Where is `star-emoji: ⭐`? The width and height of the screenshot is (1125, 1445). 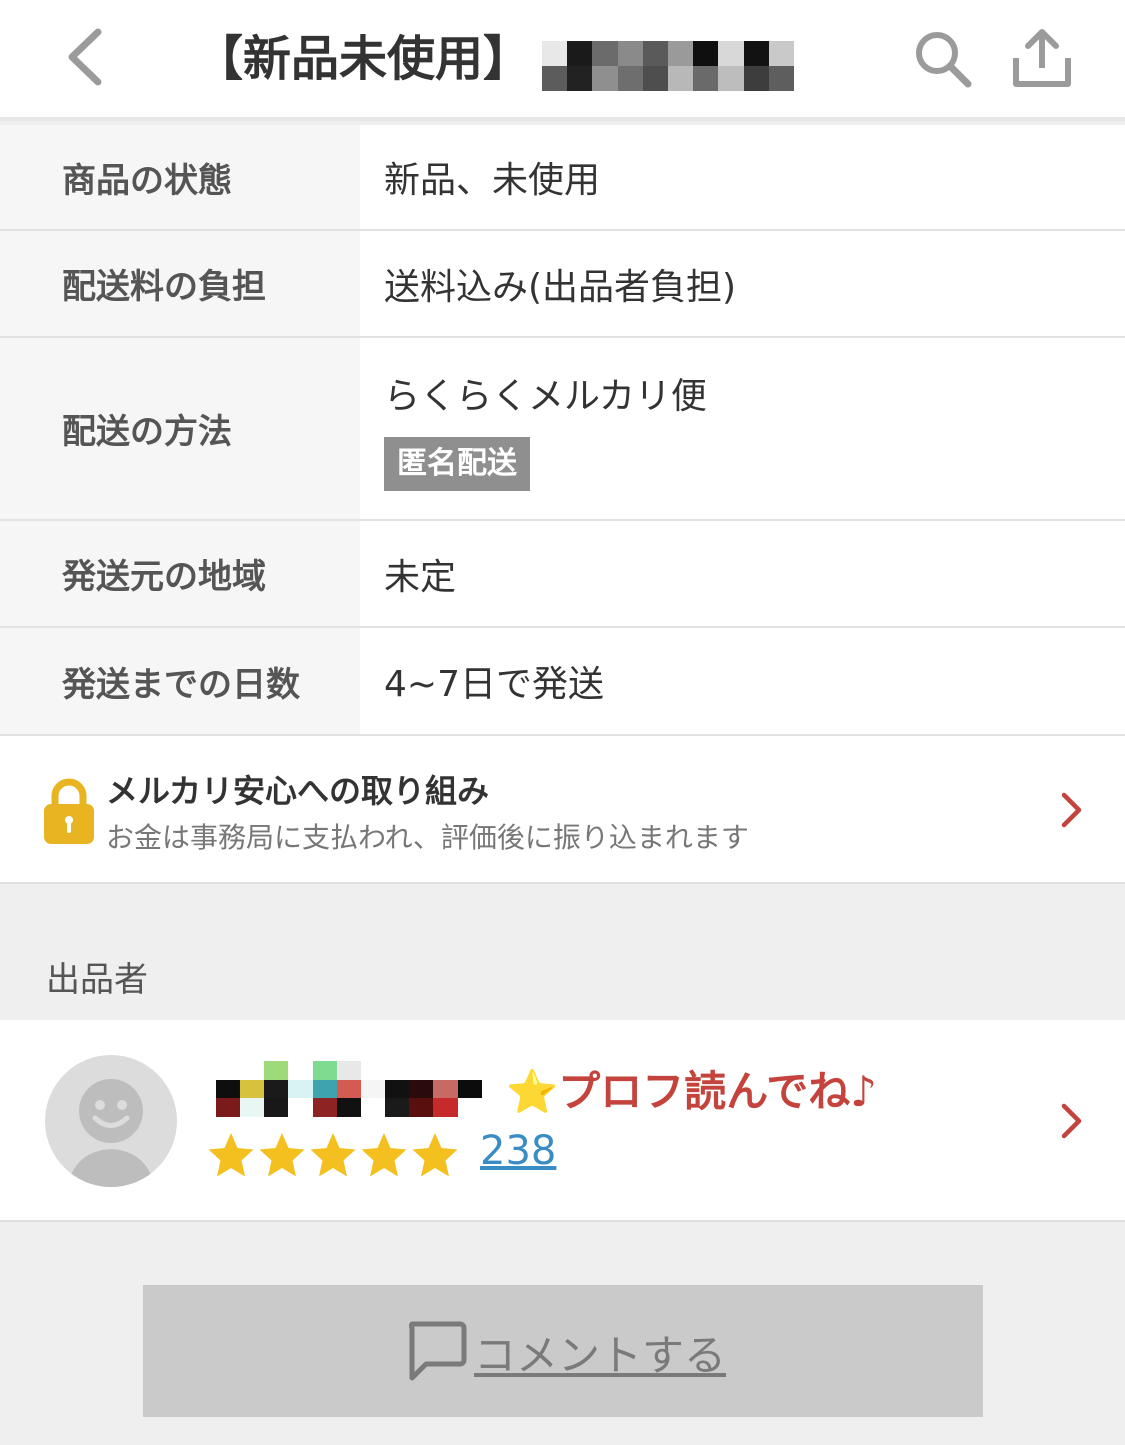 star-emoji: ⭐ is located at coordinates (532, 1091).